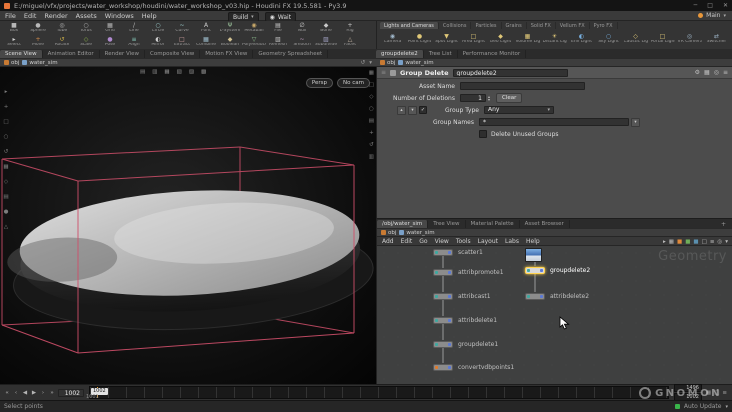 The height and width of the screenshot is (412, 732). I want to click on network-toolbar-icon: ≡, so click(712, 242).